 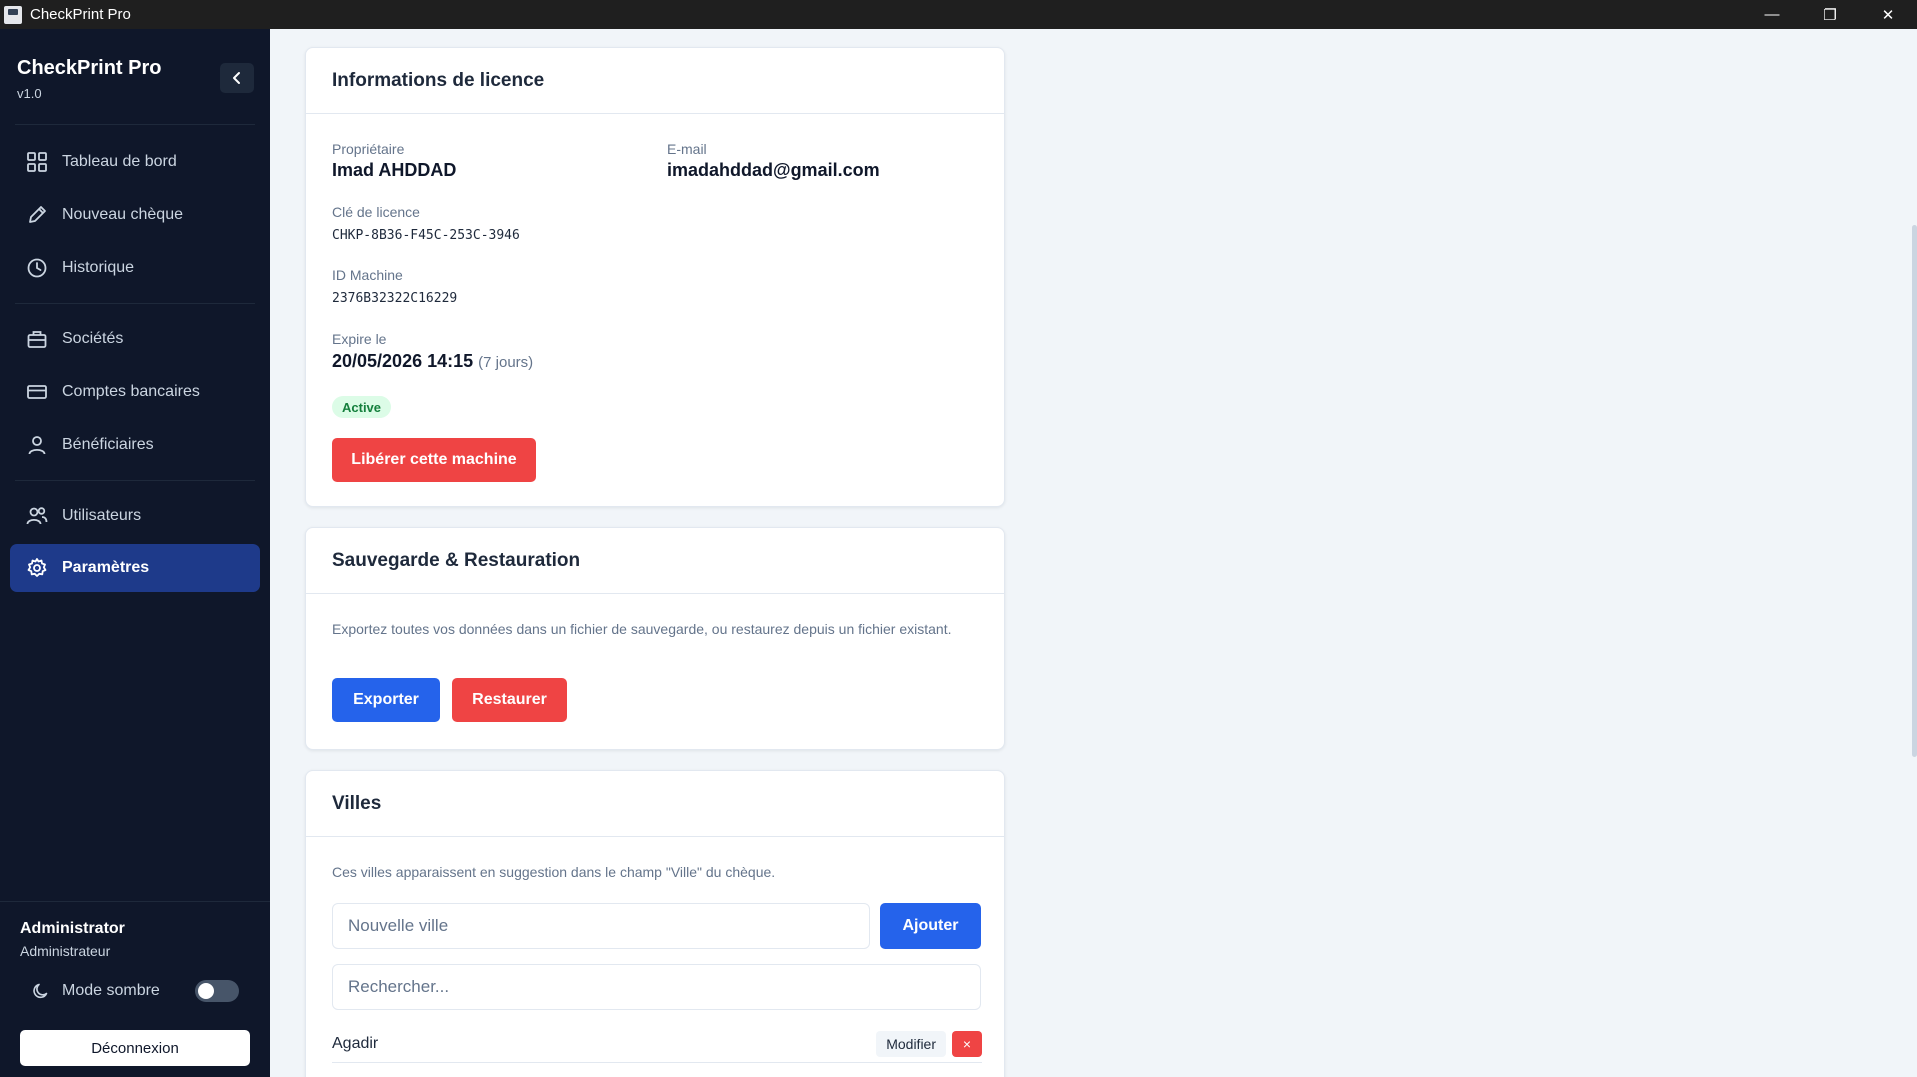 What do you see at coordinates (394, 170) in the screenshot?
I see `owner-value: Imad AHDDAD` at bounding box center [394, 170].